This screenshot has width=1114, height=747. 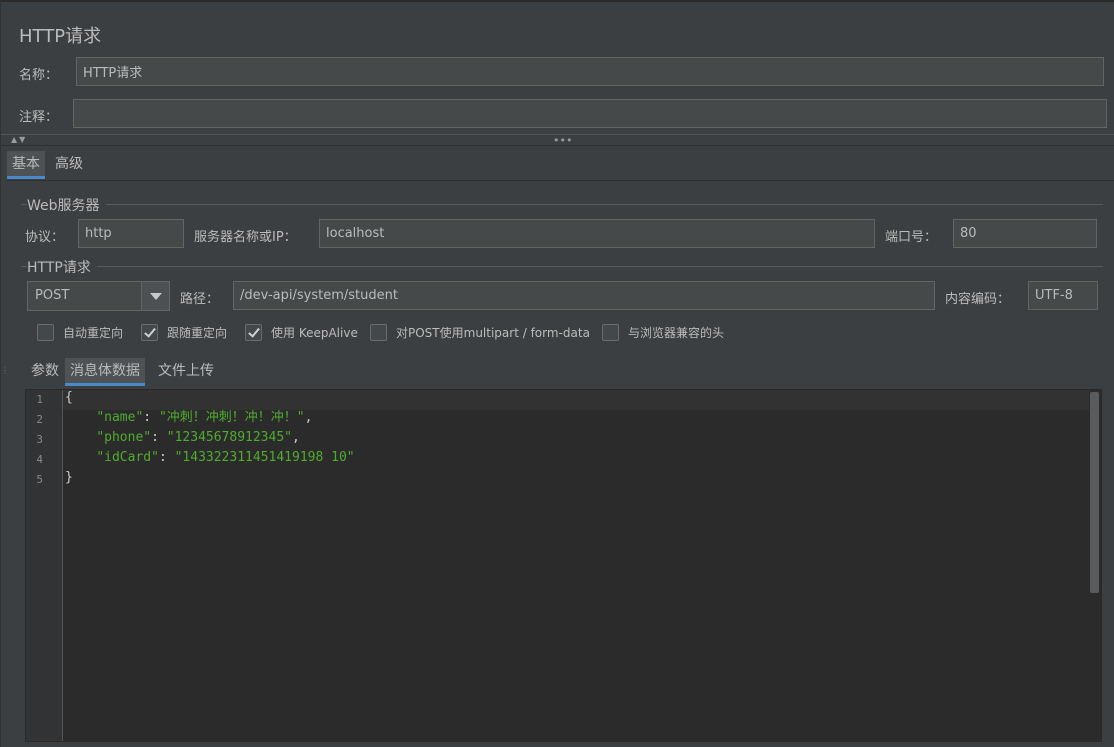 What do you see at coordinates (39, 479) in the screenshot?
I see `line-number: 5` at bounding box center [39, 479].